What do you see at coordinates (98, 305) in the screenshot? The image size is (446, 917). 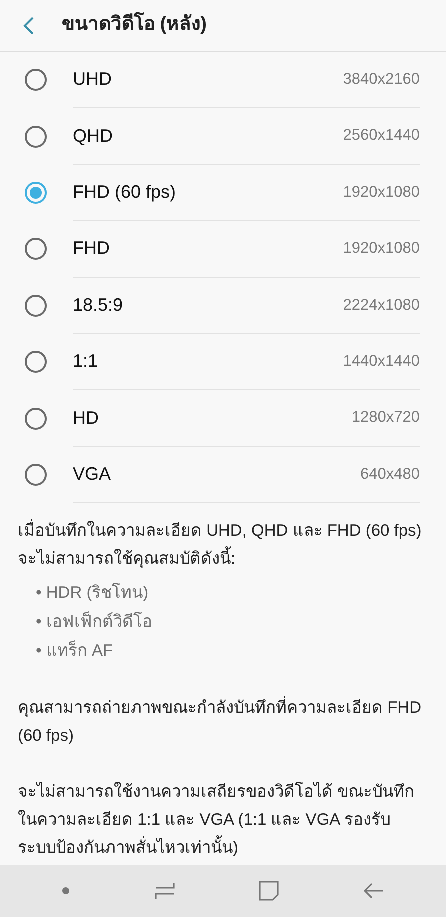 I see `option-label: 18.5:9` at bounding box center [98, 305].